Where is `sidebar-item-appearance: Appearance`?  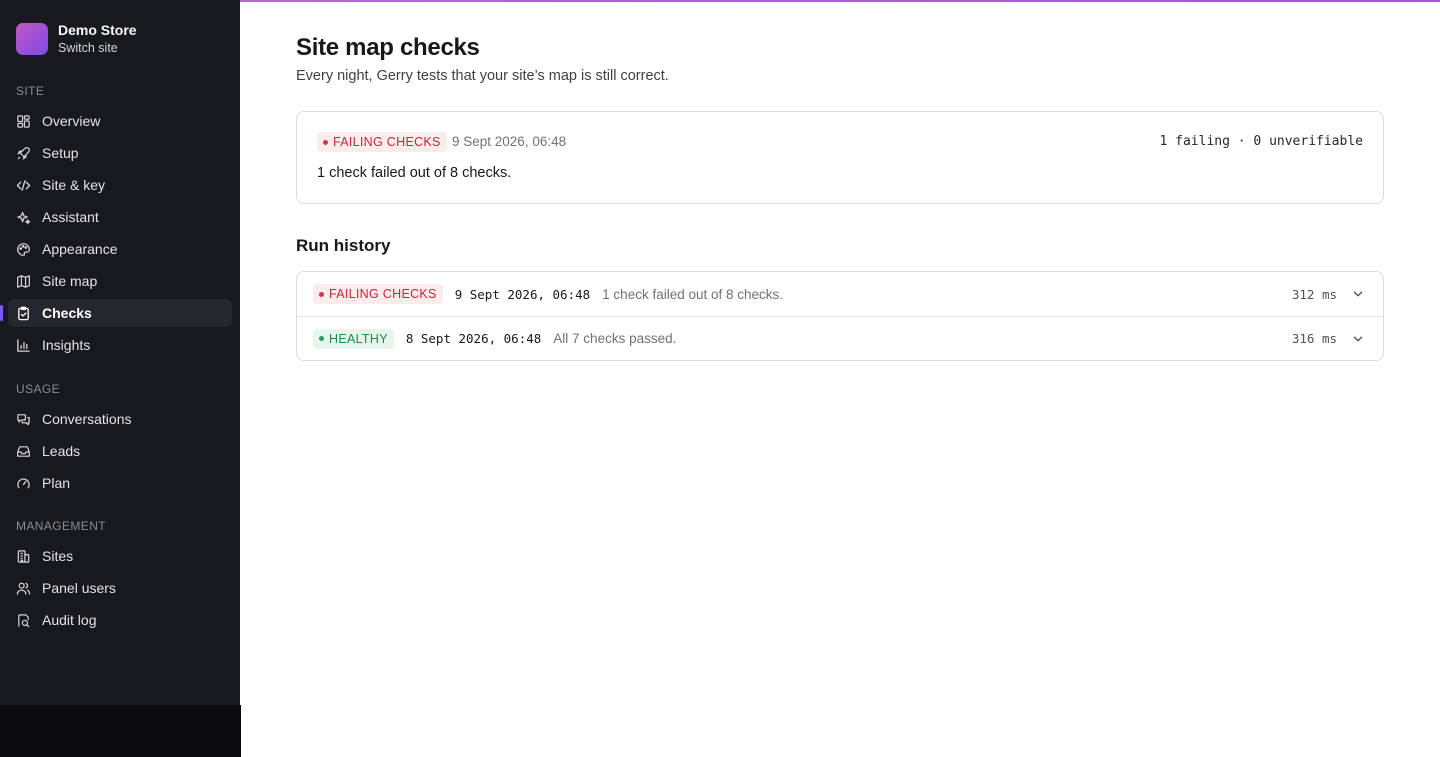 sidebar-item-appearance: Appearance is located at coordinates (120, 249).